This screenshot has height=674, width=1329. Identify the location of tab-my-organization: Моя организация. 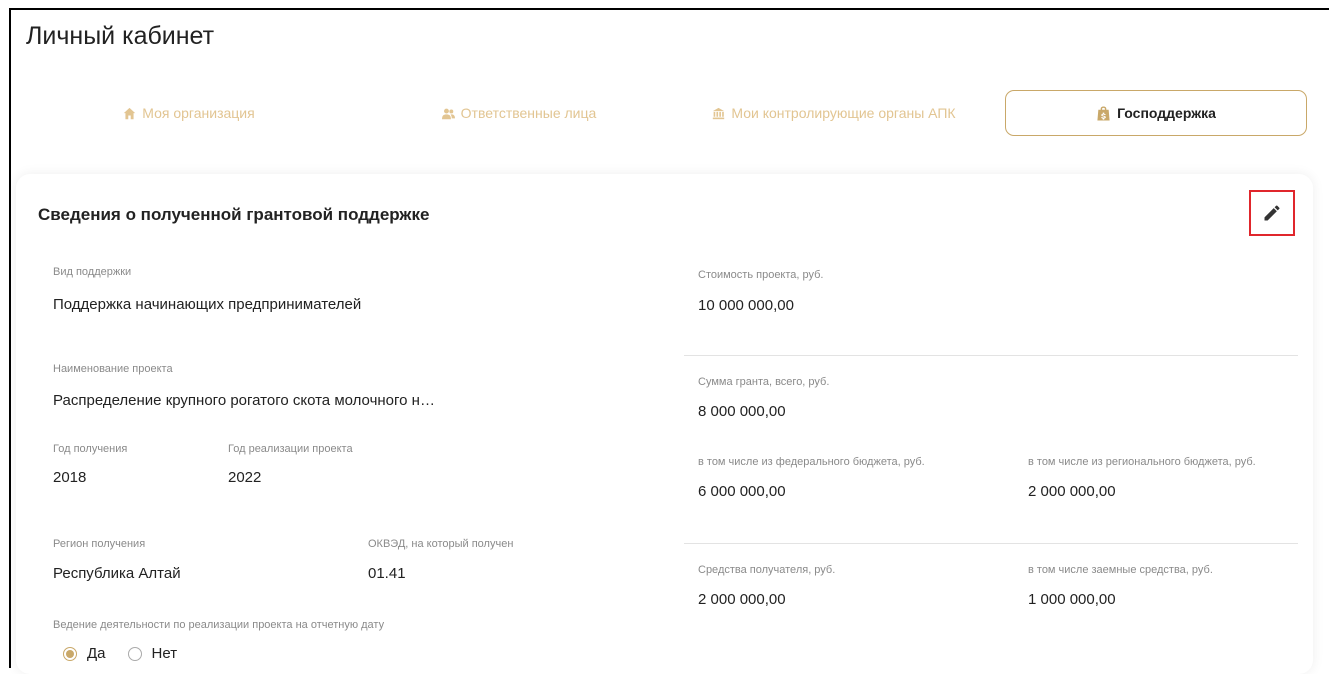
(189, 113).